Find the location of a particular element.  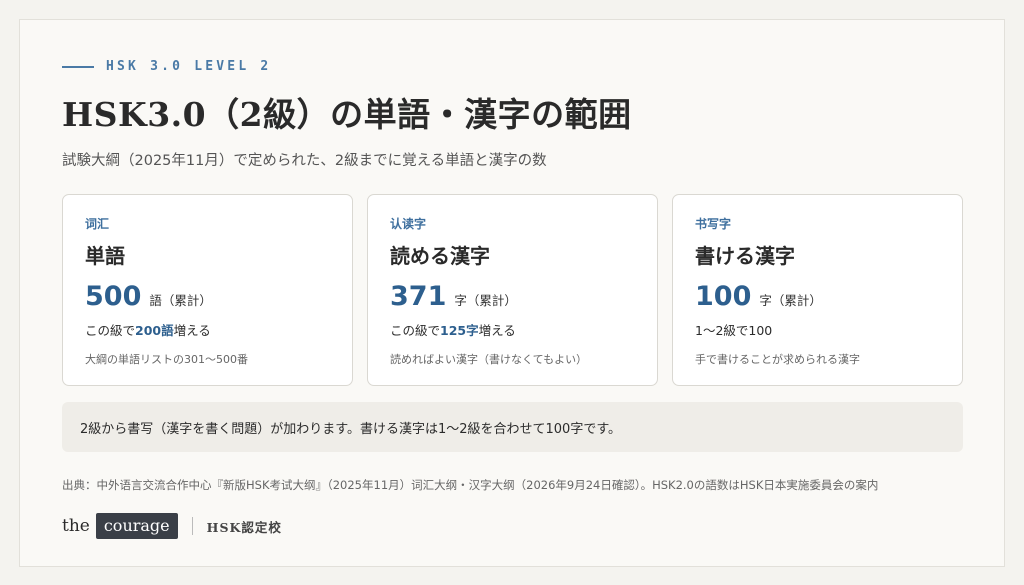

logo-the: the is located at coordinates (76, 526).